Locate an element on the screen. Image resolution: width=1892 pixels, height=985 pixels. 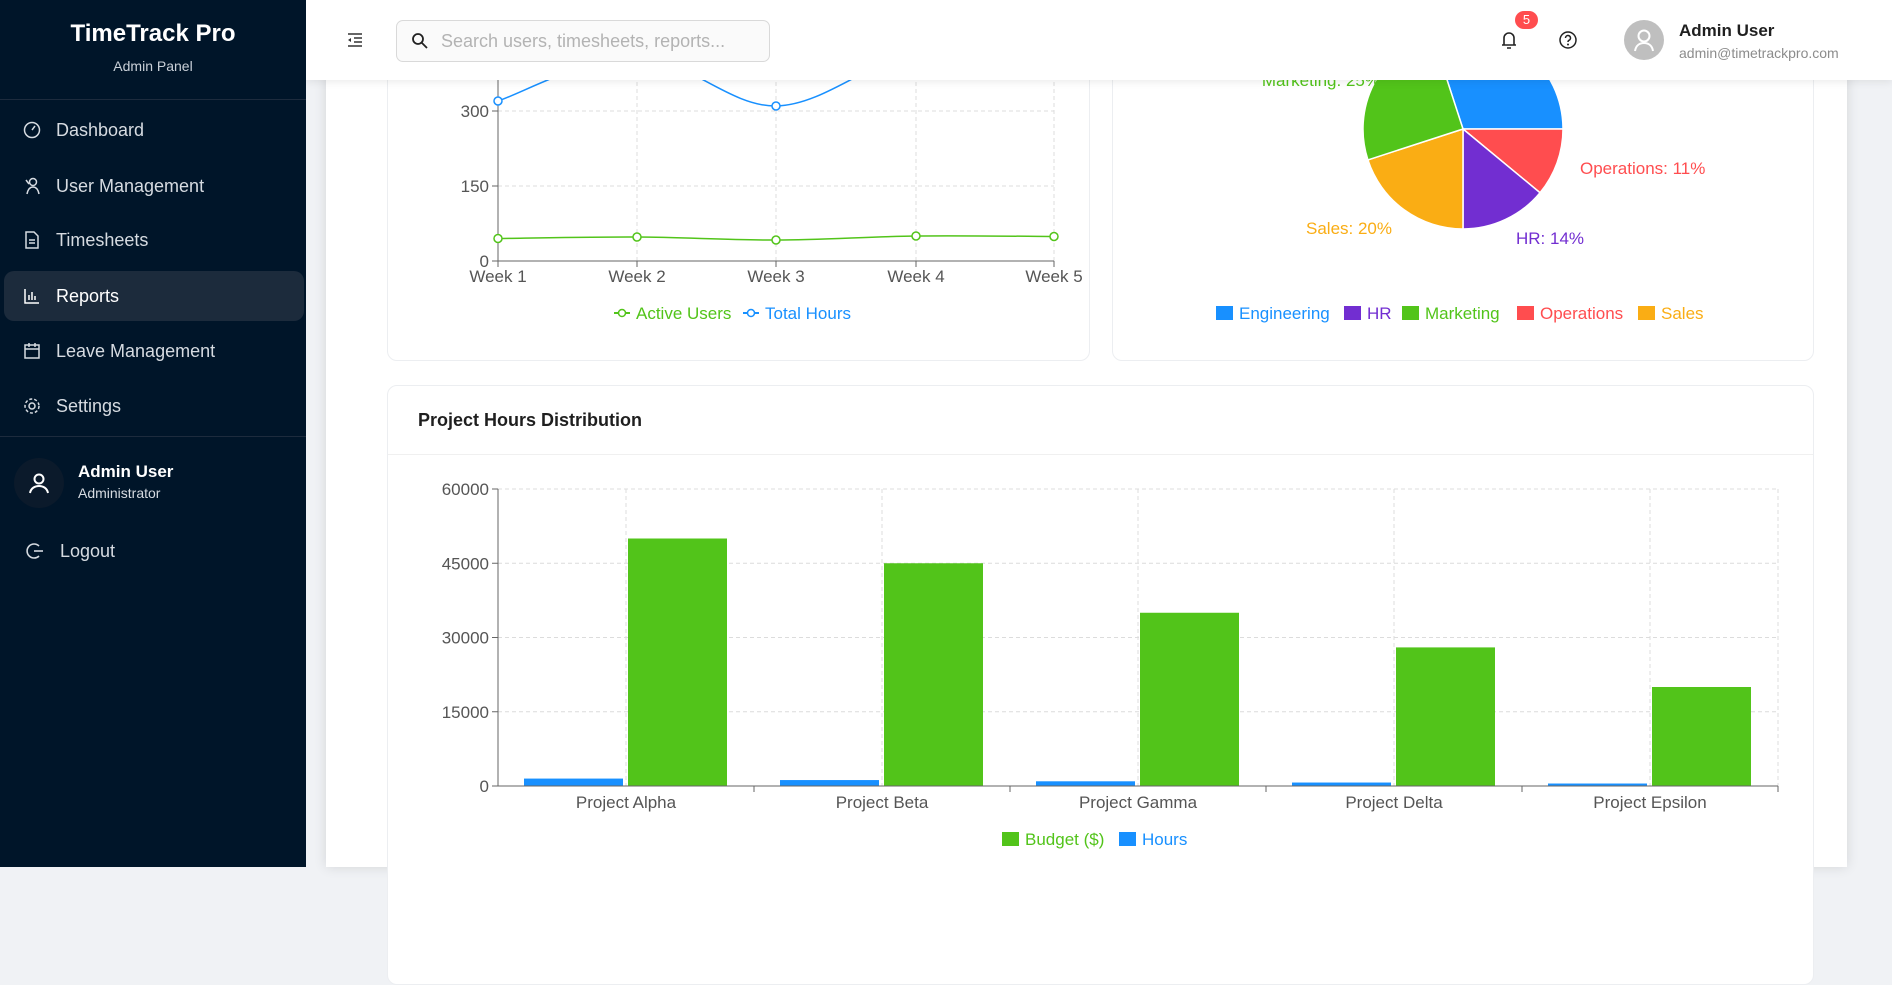
sidebar-item-label: Timesheets is located at coordinates (102, 239).